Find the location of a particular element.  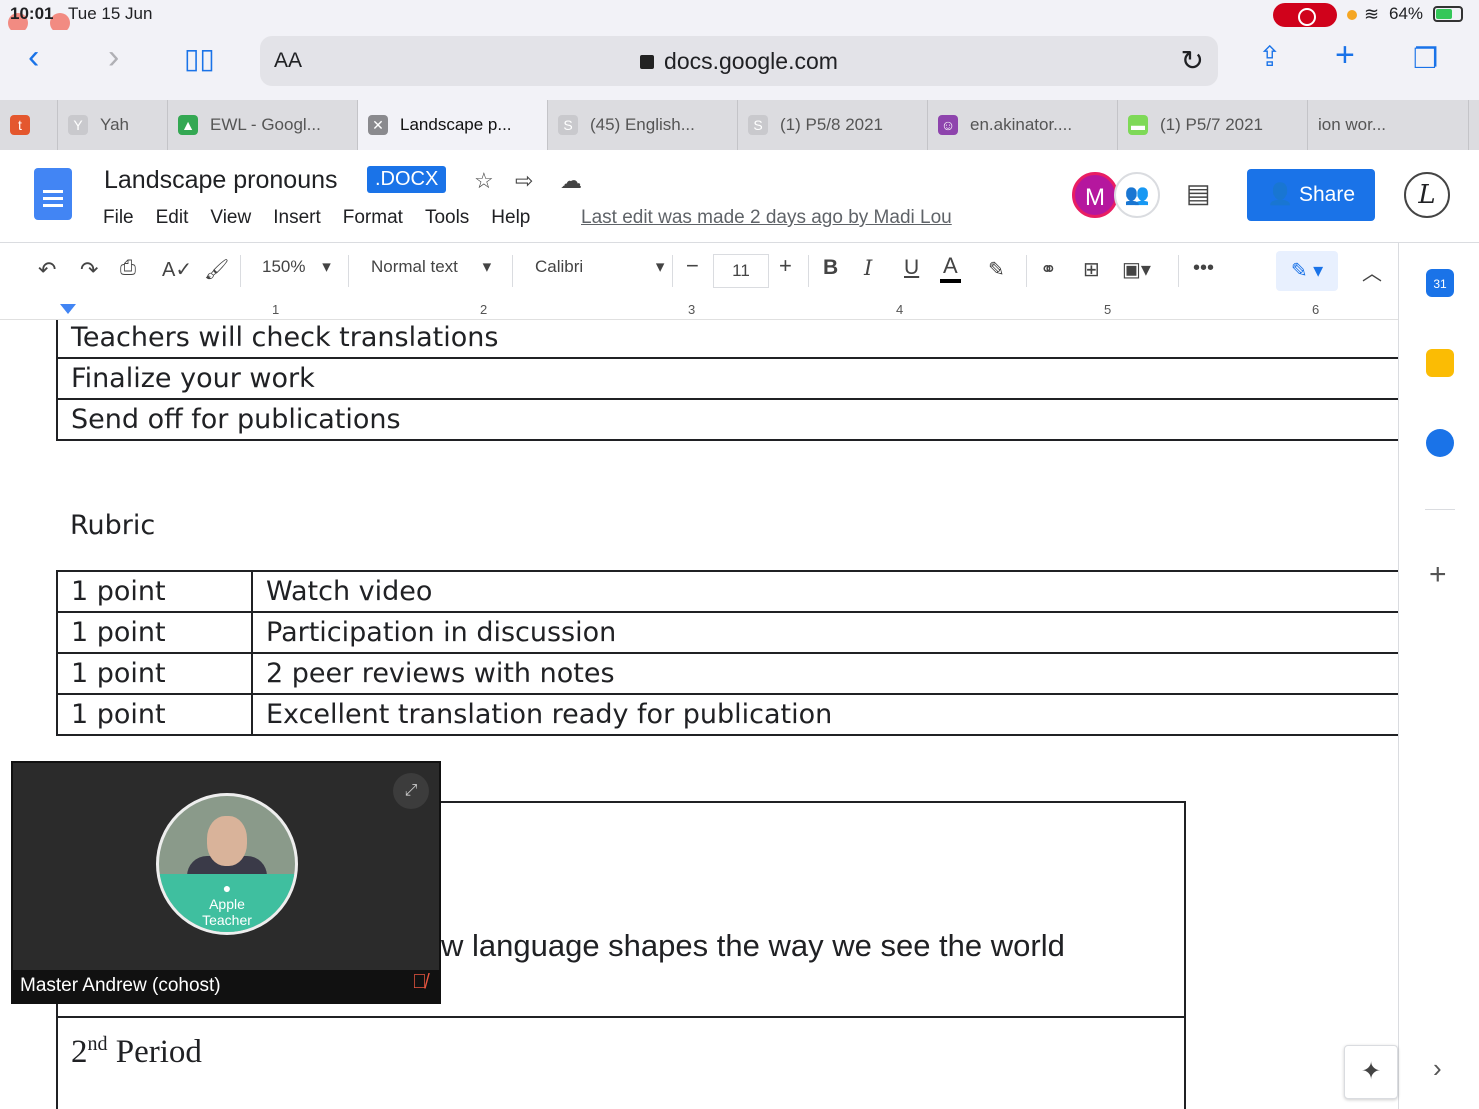

collaborator-avatar: M is located at coordinates (1095, 195).